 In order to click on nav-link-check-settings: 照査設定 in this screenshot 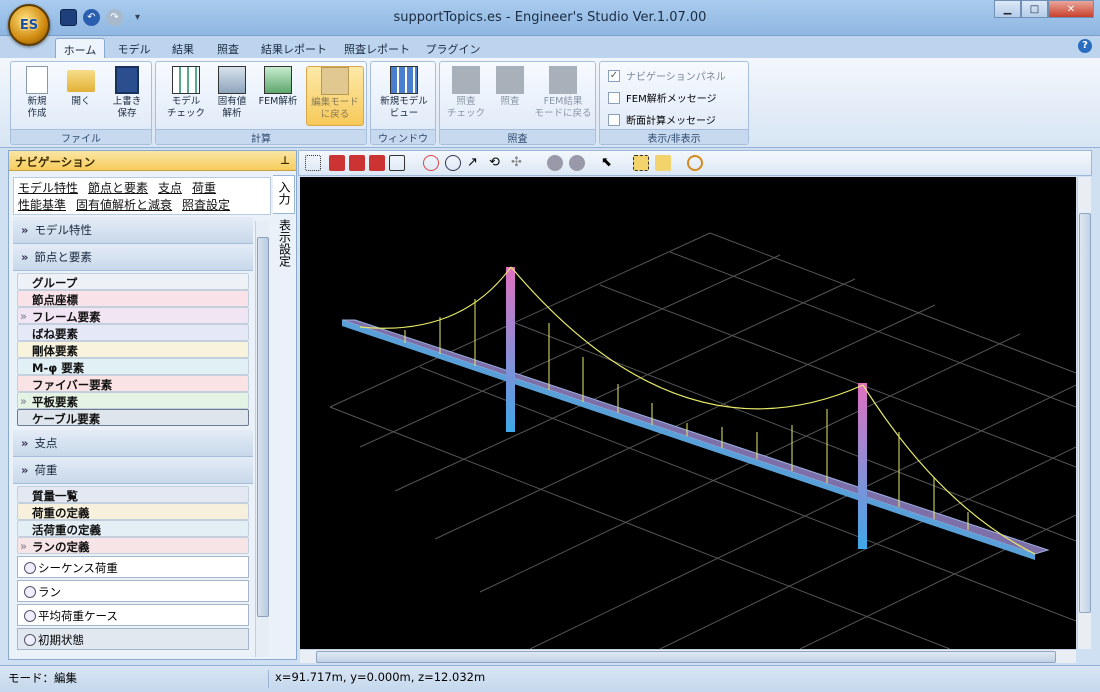, I will do `click(206, 205)`.